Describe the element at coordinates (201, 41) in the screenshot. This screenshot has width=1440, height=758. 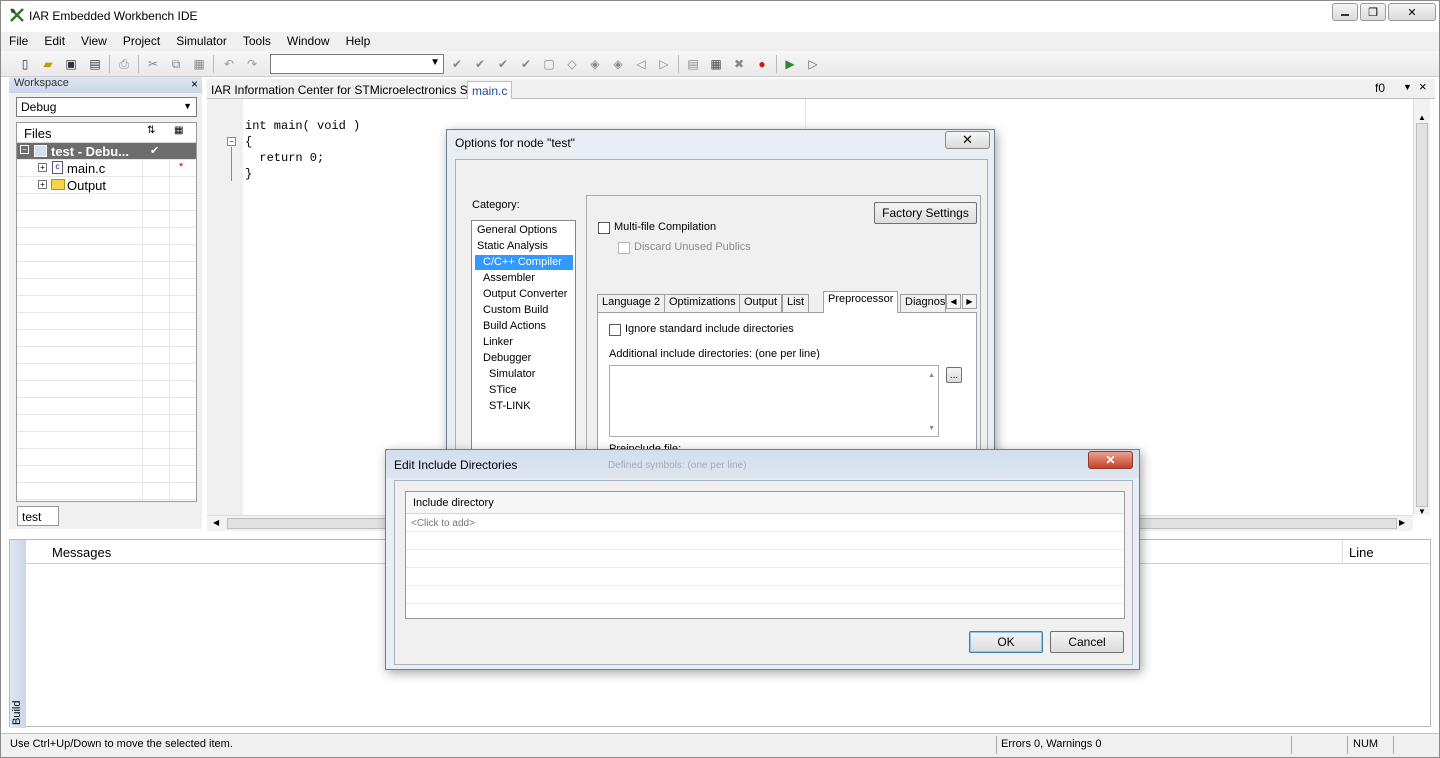
I see `menu-simulator: Simulator` at that location.